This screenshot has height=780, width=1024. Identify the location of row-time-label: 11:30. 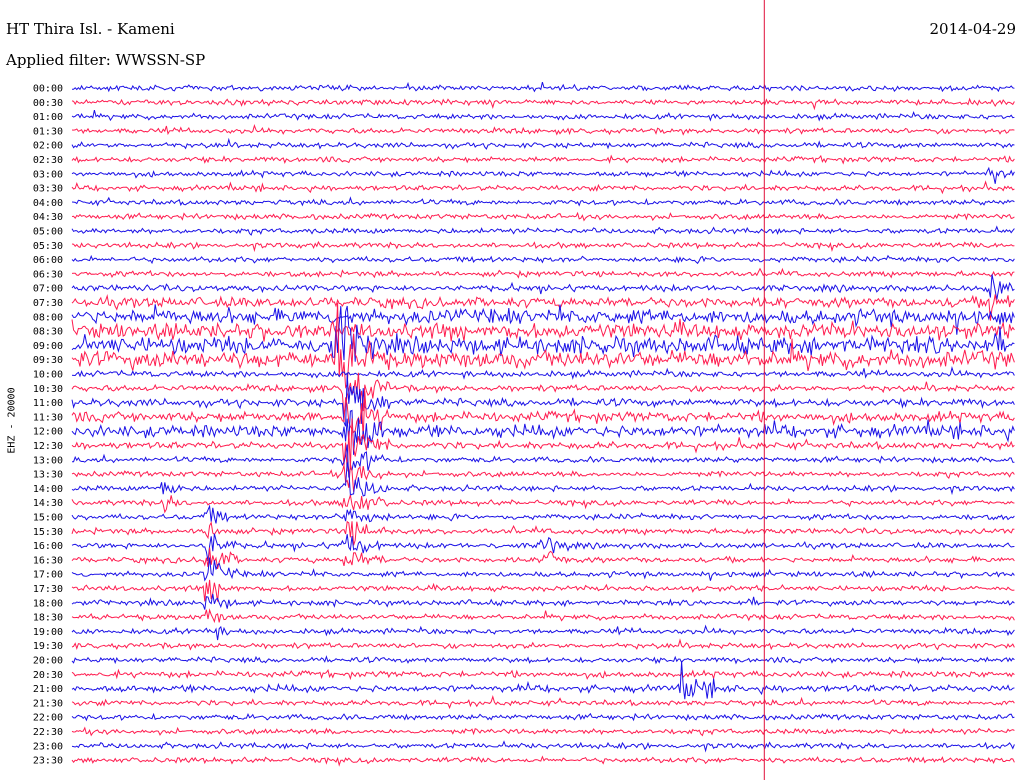
(48, 417).